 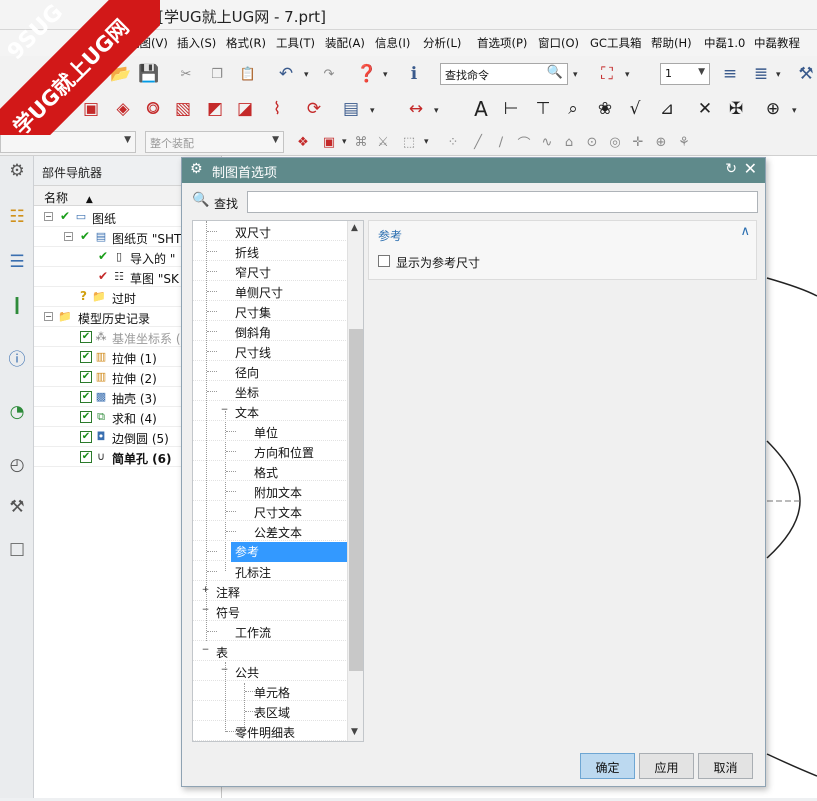 What do you see at coordinates (270, 251) in the screenshot?
I see `tree-item: 折线` at bounding box center [270, 251].